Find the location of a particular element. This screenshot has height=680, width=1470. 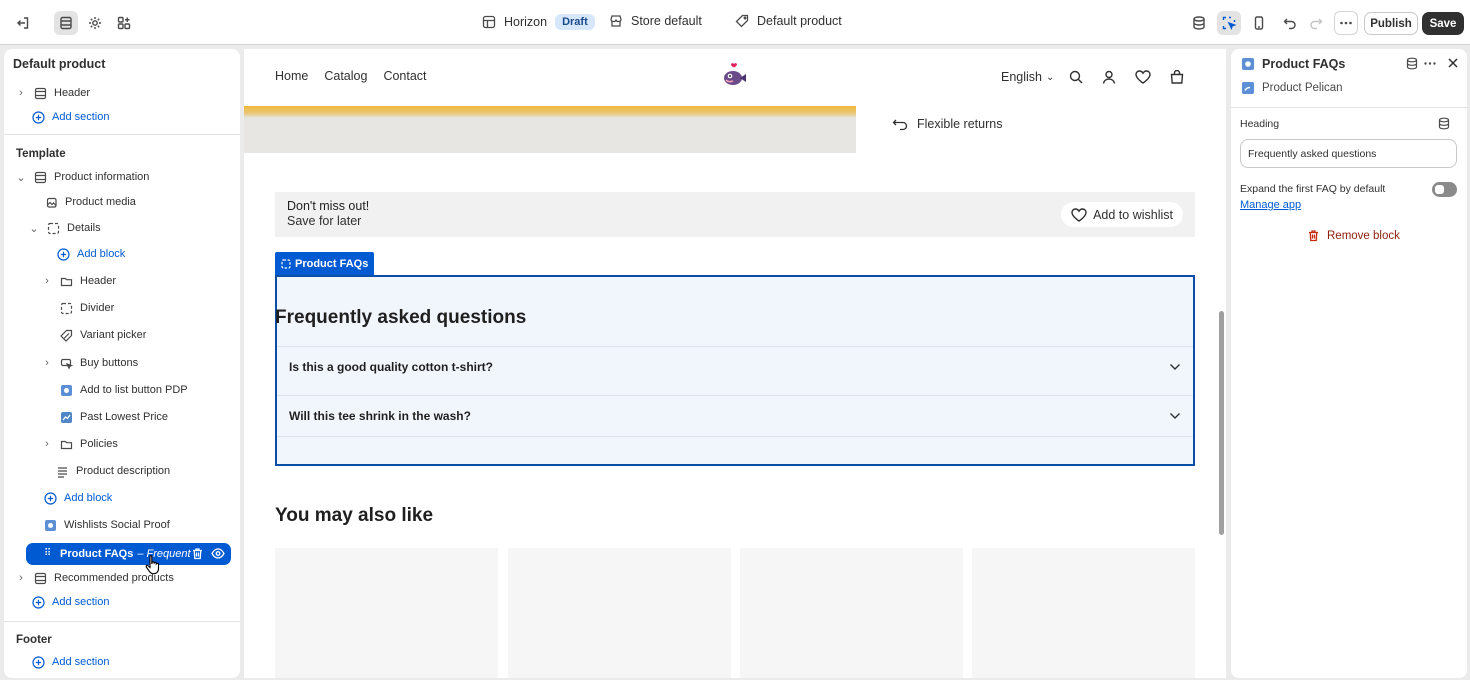

app-icon is located at coordinates (1248, 64).